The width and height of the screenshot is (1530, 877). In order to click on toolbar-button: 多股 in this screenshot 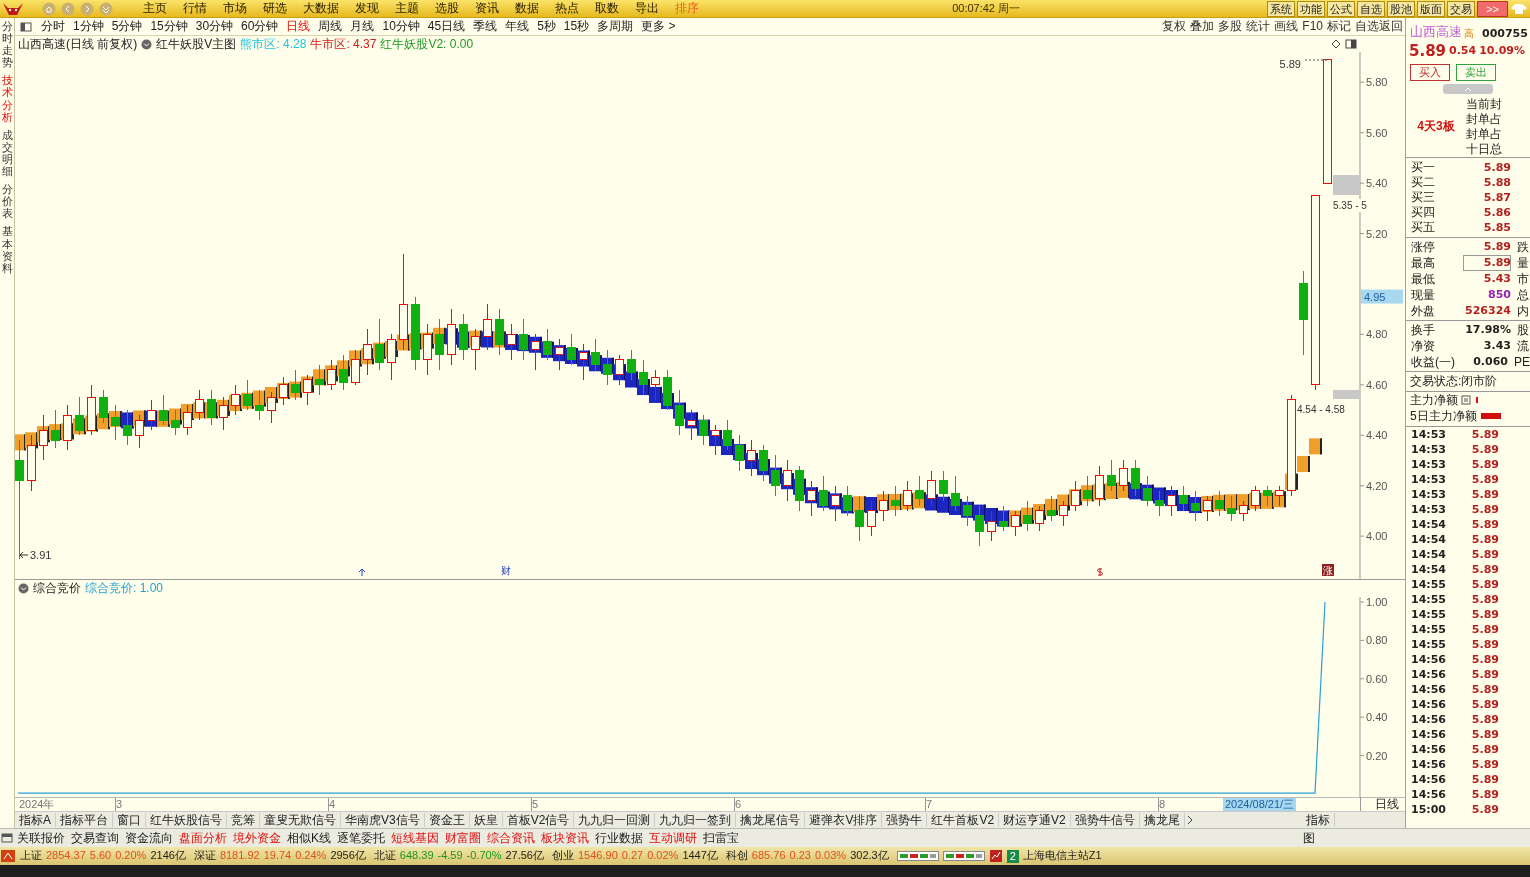, I will do `click(1230, 26)`.